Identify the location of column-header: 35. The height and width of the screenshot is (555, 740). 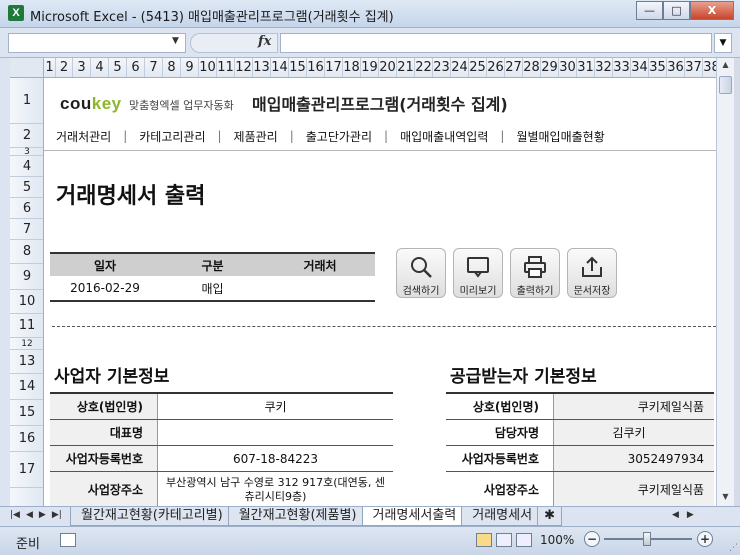
(658, 67).